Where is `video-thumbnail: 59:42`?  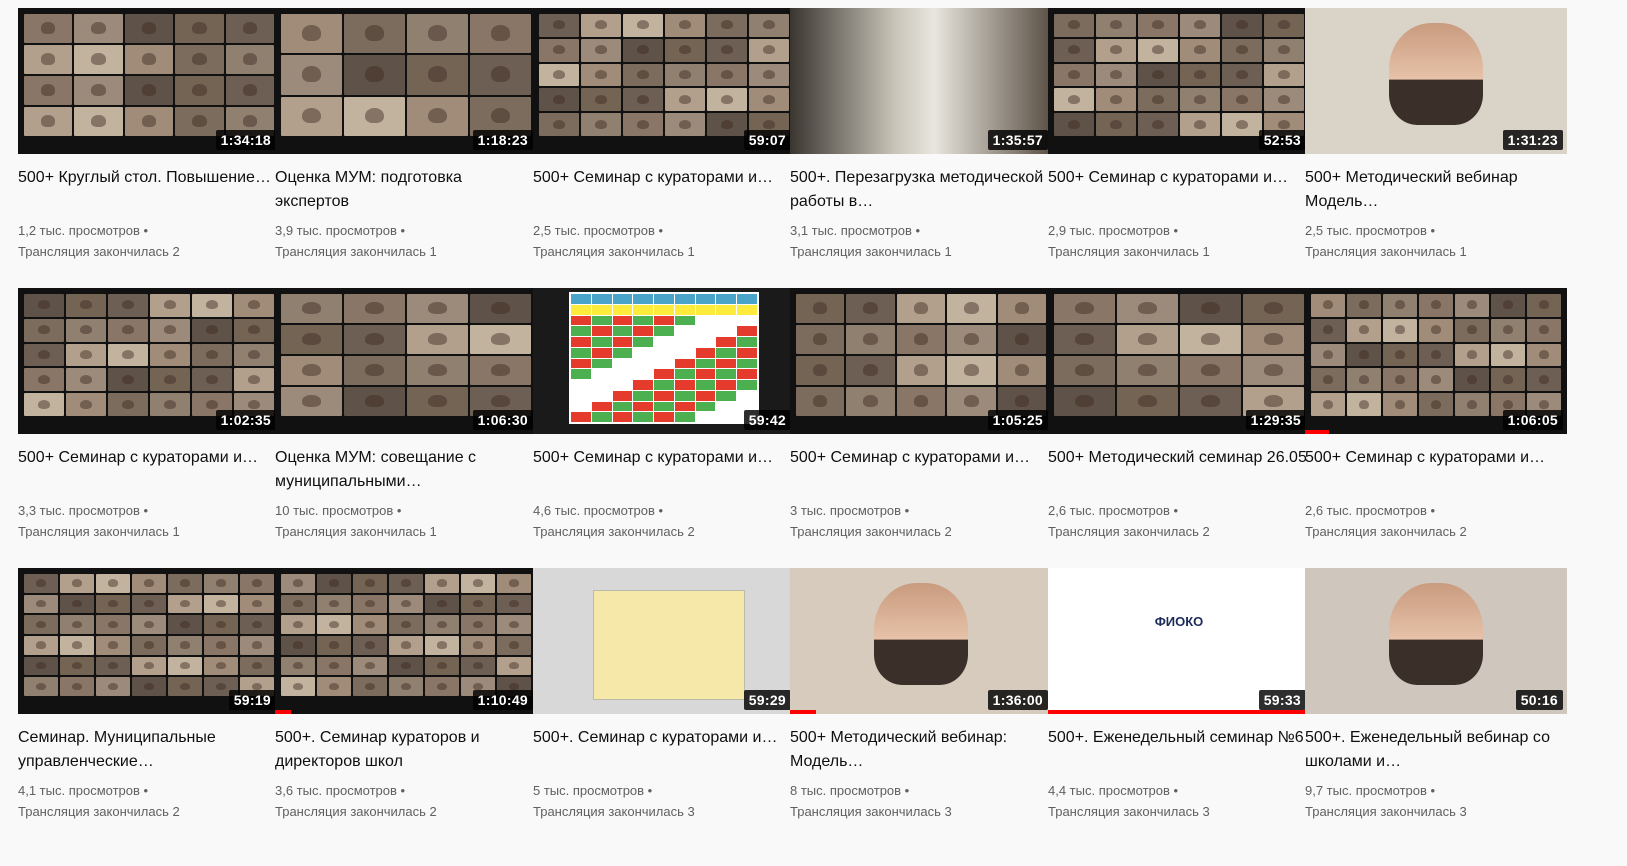
video-thumbnail: 59:42 is located at coordinates (664, 361).